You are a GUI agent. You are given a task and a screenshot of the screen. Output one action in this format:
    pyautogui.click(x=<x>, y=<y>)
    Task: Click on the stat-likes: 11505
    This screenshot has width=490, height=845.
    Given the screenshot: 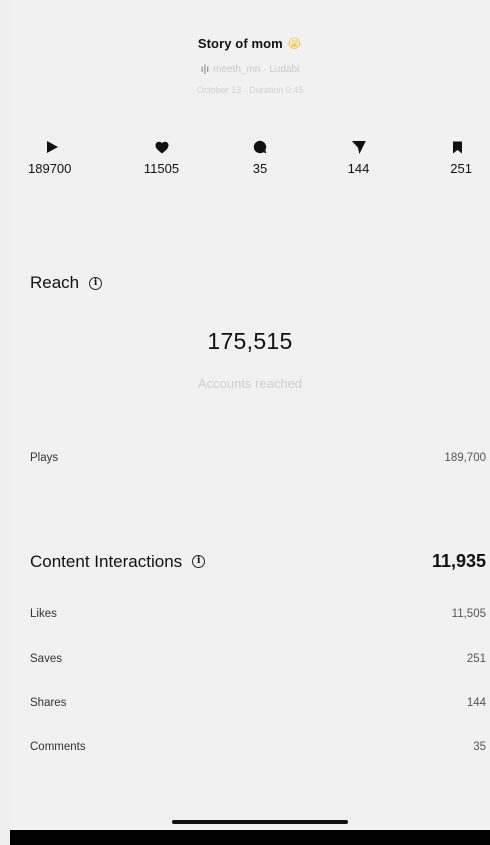 What is the action you would take?
    pyautogui.click(x=162, y=157)
    